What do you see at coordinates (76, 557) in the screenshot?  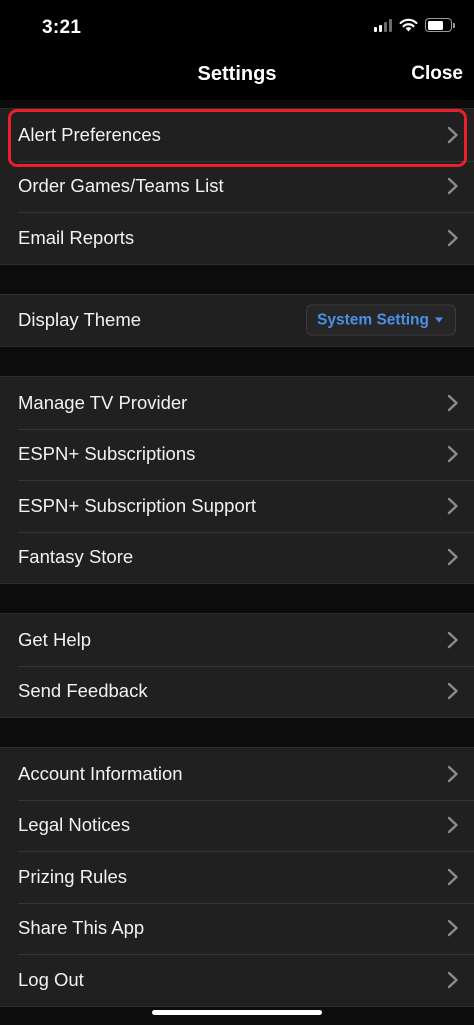 I see `settings-item-label: Fantasy Store` at bounding box center [76, 557].